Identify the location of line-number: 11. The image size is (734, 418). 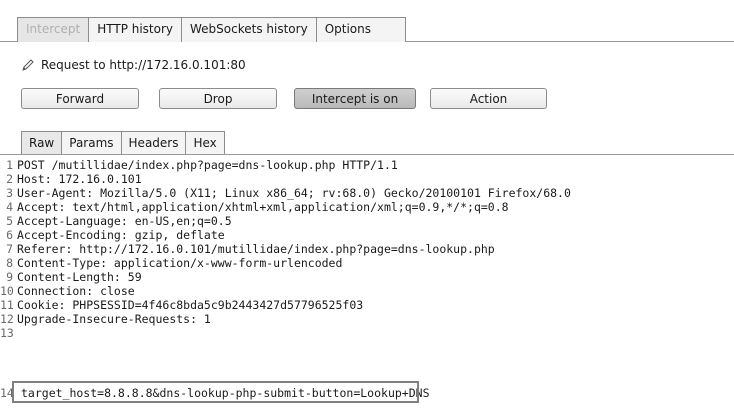
(7, 305).